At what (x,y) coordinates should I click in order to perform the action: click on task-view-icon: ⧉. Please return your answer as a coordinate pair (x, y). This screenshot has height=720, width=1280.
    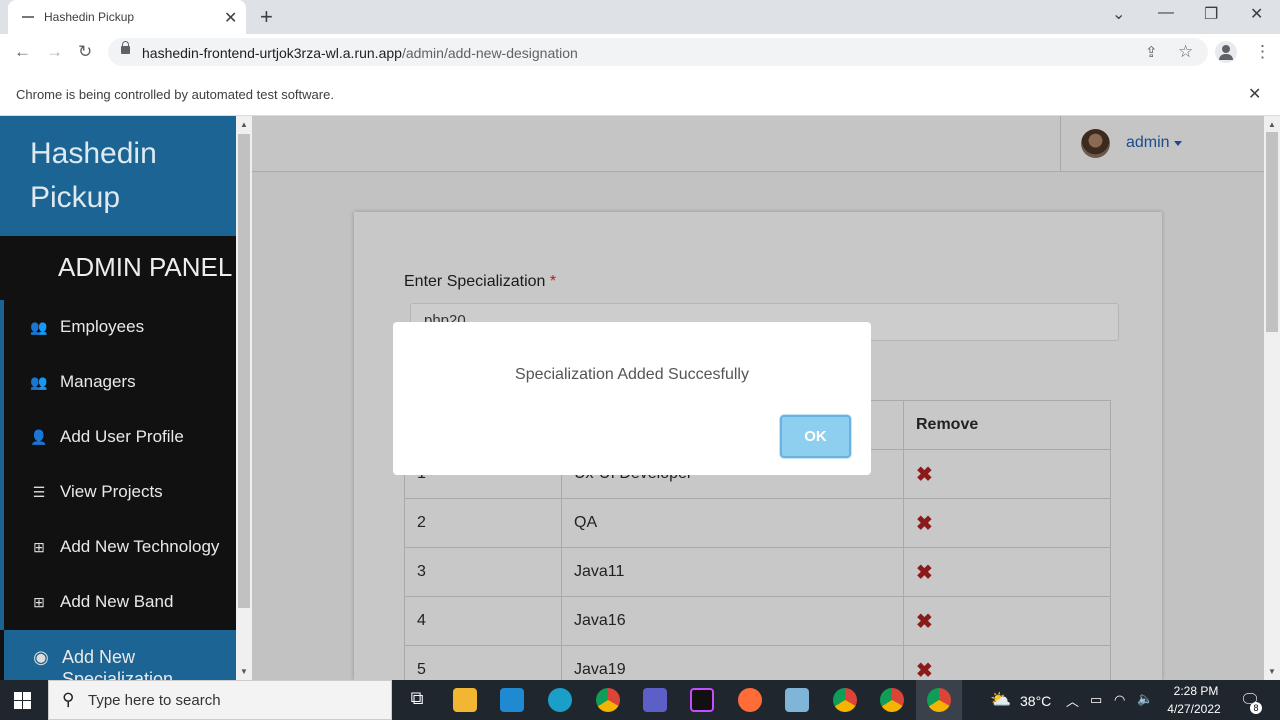
    Looking at the image, I should click on (417, 700).